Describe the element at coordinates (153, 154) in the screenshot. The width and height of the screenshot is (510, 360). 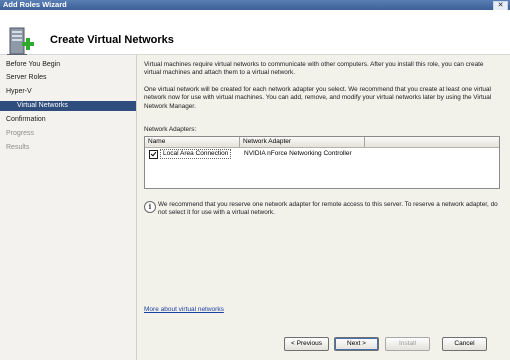
I see `adapter-checkbox` at that location.